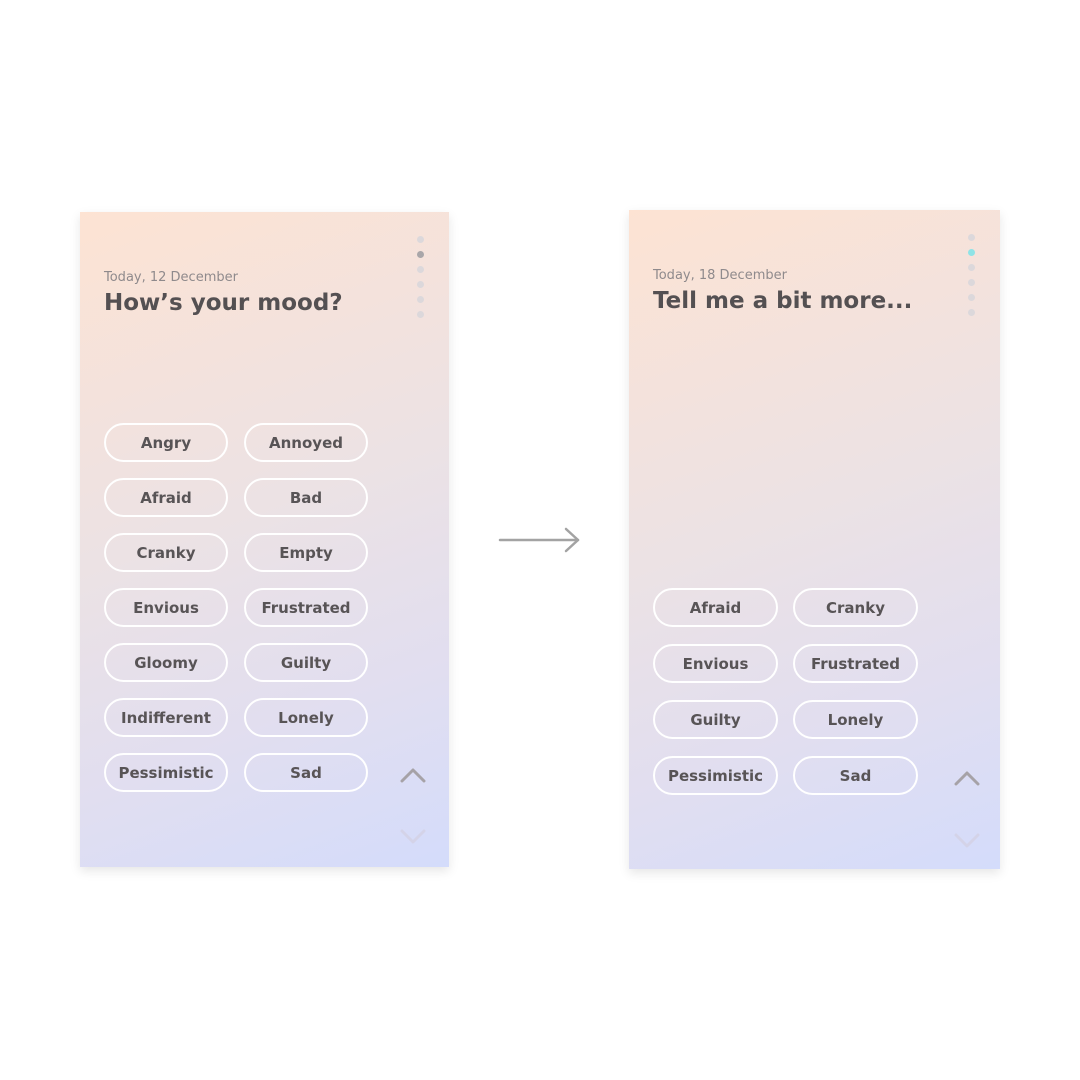 The height and width of the screenshot is (1080, 1080). I want to click on mood-chip: Empty, so click(306, 552).